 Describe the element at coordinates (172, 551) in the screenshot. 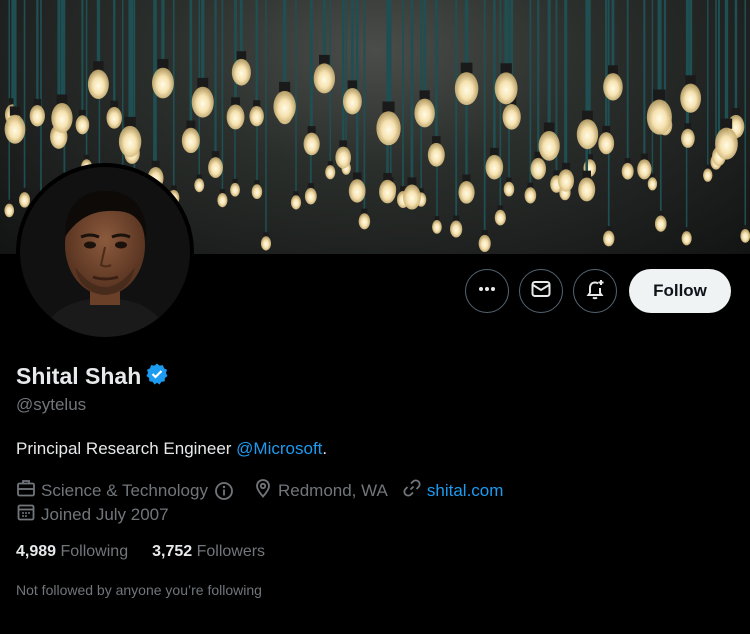

I see `followers-count: 3,752` at that location.